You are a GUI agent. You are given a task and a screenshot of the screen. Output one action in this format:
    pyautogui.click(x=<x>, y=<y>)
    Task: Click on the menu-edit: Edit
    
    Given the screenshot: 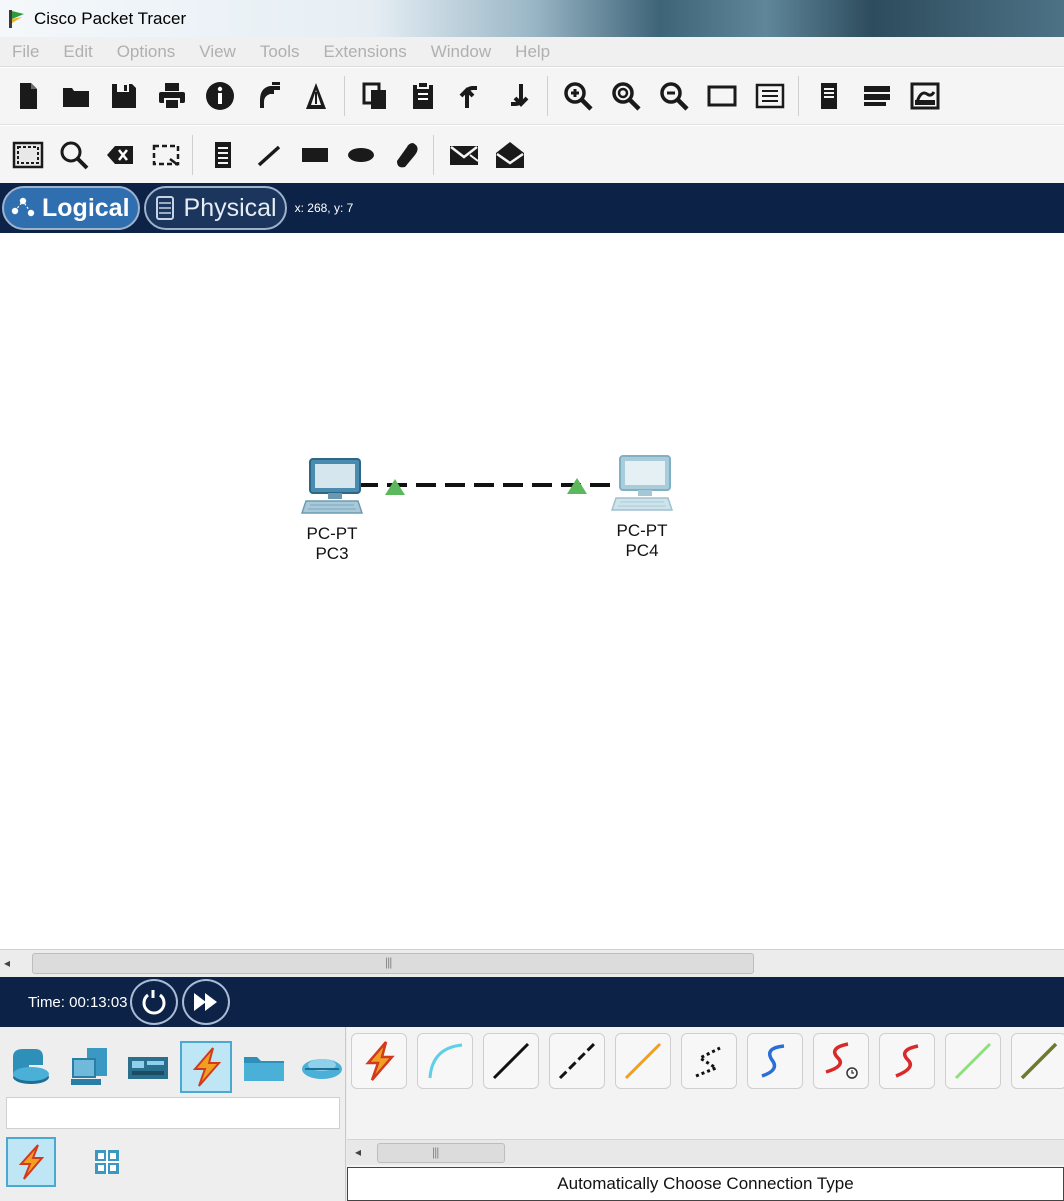 What is the action you would take?
    pyautogui.click(x=77, y=52)
    